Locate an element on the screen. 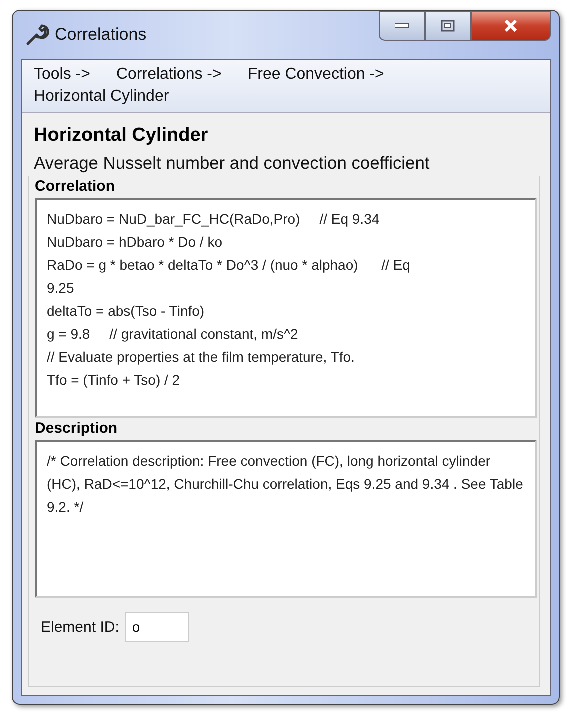 This screenshot has height=713, width=570. page-subtitle: Average Nusselt number and convection coefficient is located at coordinates (232, 163).